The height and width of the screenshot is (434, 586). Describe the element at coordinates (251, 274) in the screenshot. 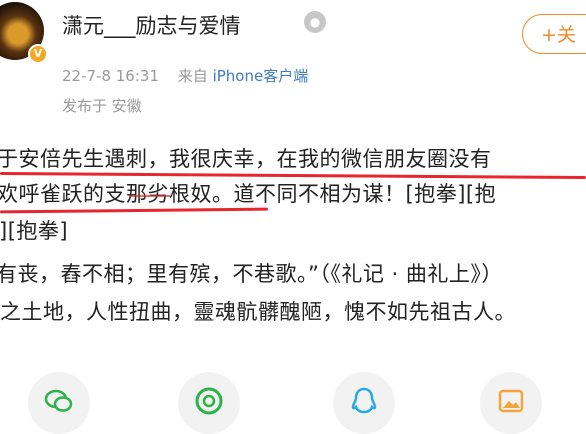

I see `post-text-line: 有丧，舂不相；里有殡，不巷歌。”（《礼记 · 曲礼上》）` at that location.